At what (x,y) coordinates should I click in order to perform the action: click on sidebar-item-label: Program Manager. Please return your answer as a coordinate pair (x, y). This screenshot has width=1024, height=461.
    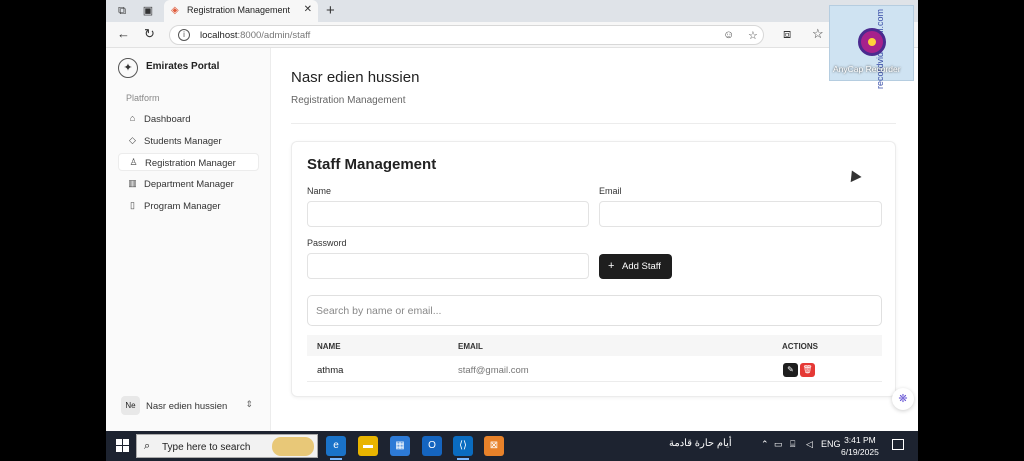
    Looking at the image, I should click on (182, 206).